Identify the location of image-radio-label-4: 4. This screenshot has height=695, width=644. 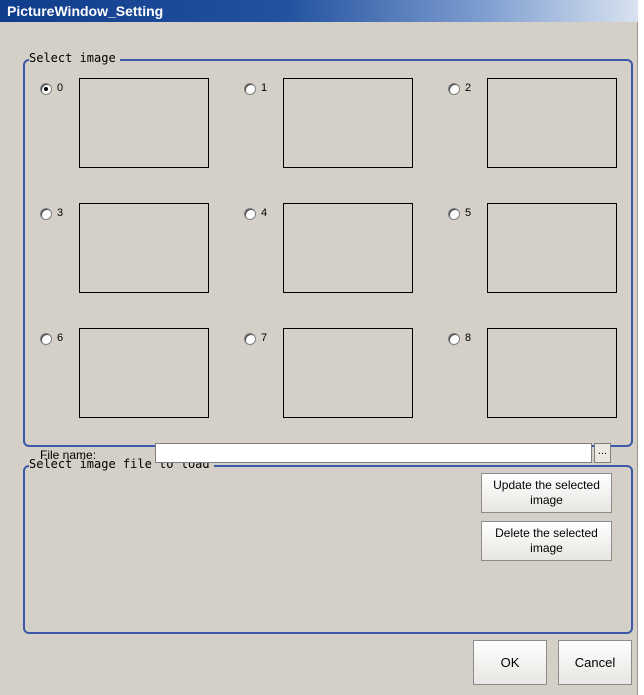
(264, 213).